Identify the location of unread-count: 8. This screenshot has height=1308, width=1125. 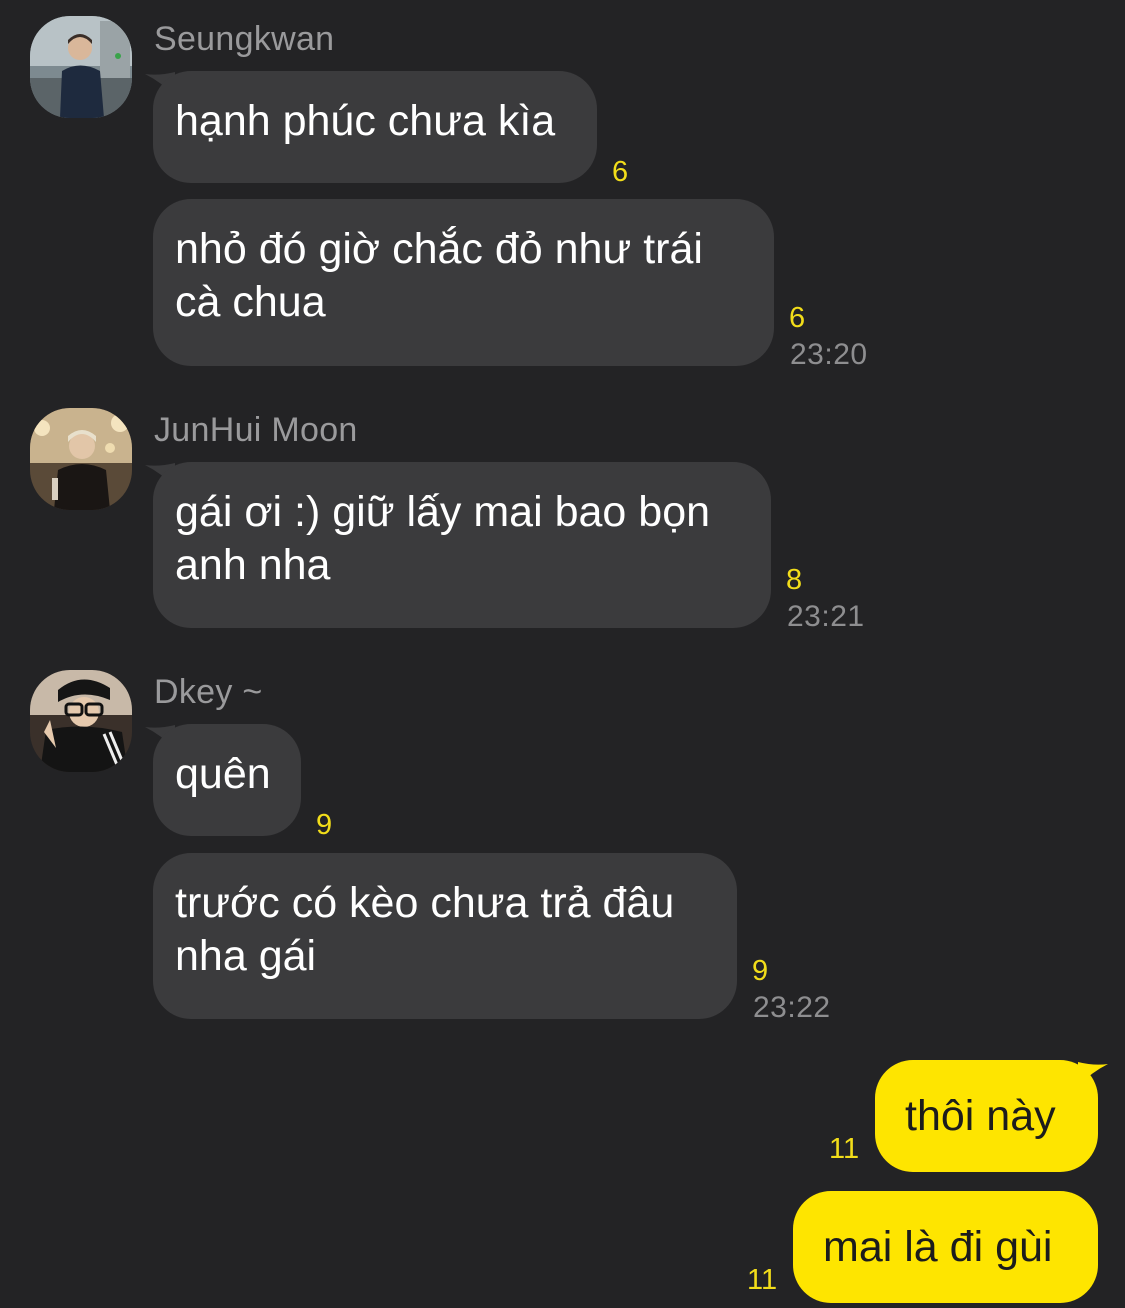
(794, 580).